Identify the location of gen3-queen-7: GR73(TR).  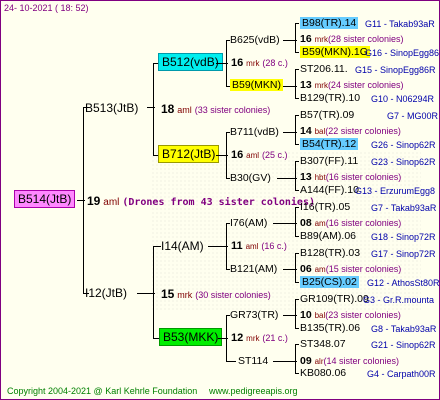
(254, 315).